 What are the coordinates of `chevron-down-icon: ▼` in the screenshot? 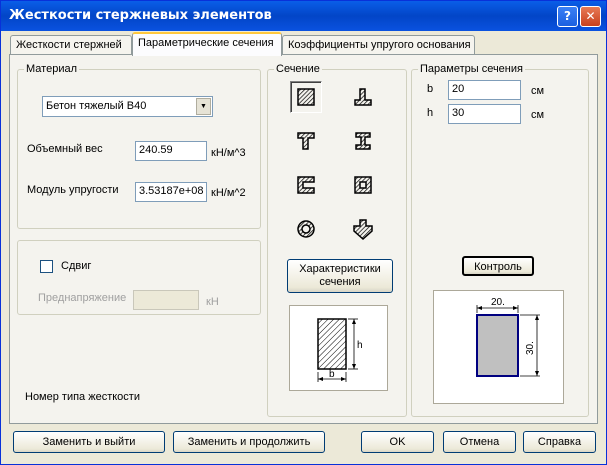 It's located at (203, 106).